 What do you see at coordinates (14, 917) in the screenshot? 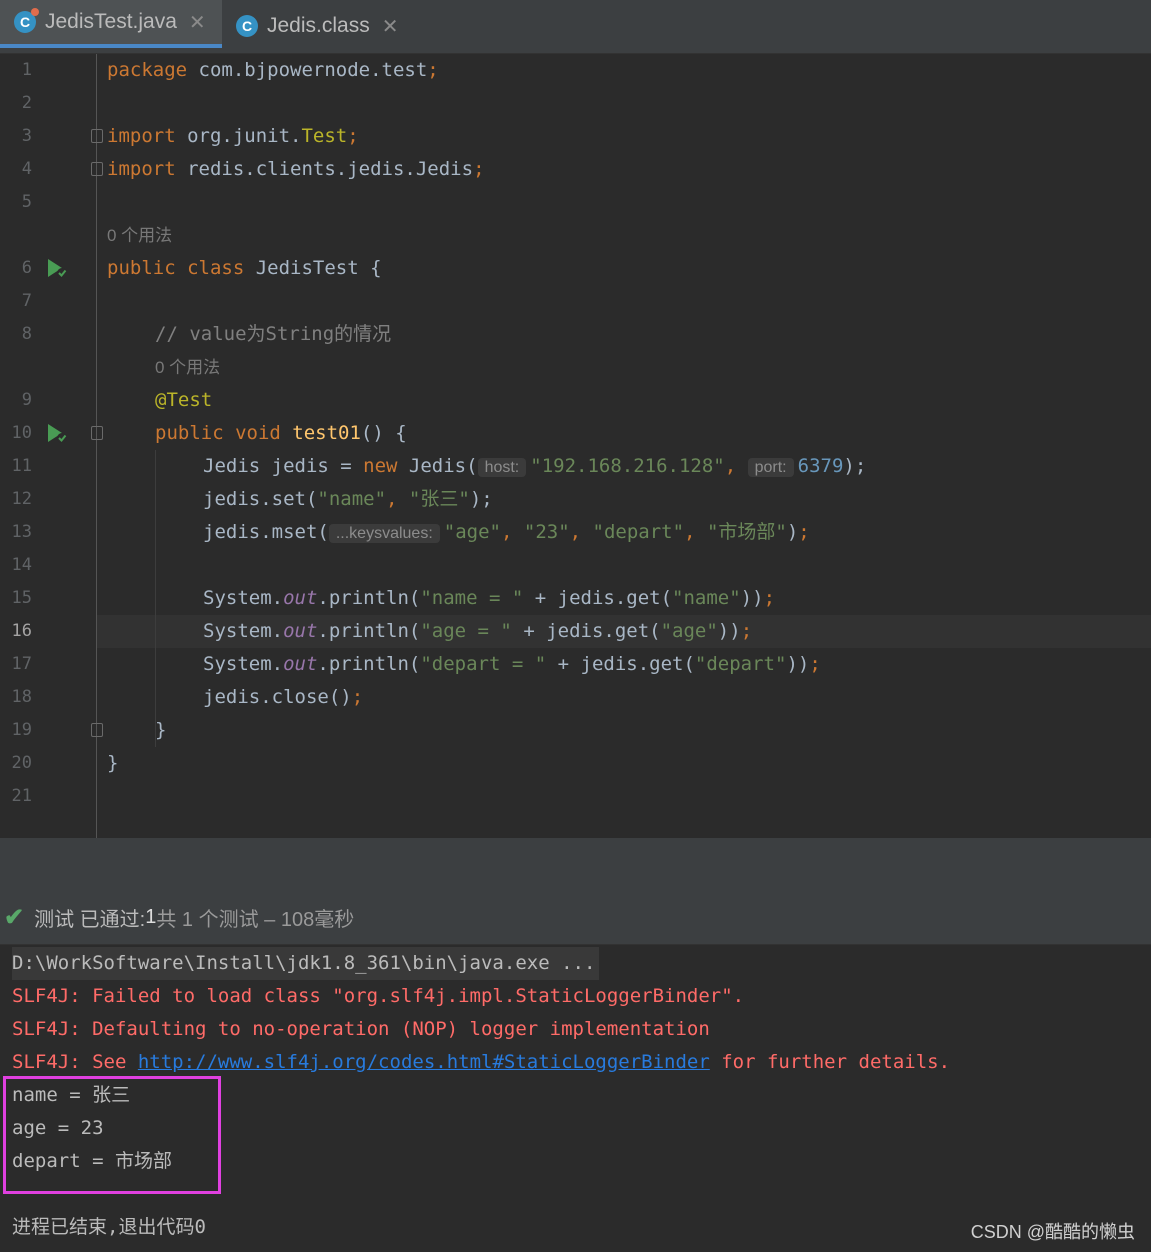
I see `check-icon: ✔` at bounding box center [14, 917].